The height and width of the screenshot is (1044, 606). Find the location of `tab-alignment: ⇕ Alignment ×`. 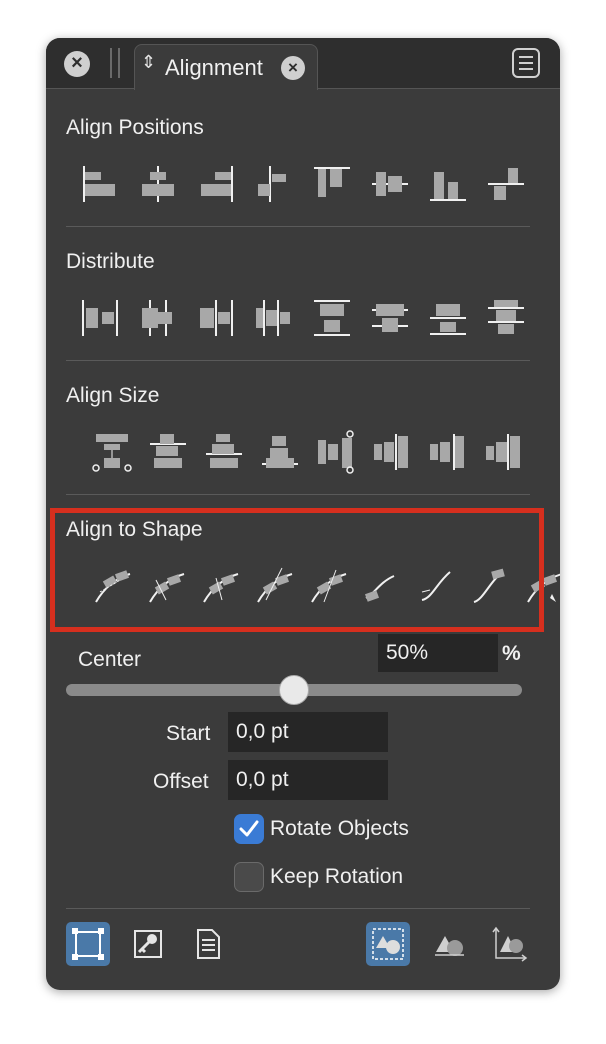

tab-alignment: ⇕ Alignment × is located at coordinates (226, 67).